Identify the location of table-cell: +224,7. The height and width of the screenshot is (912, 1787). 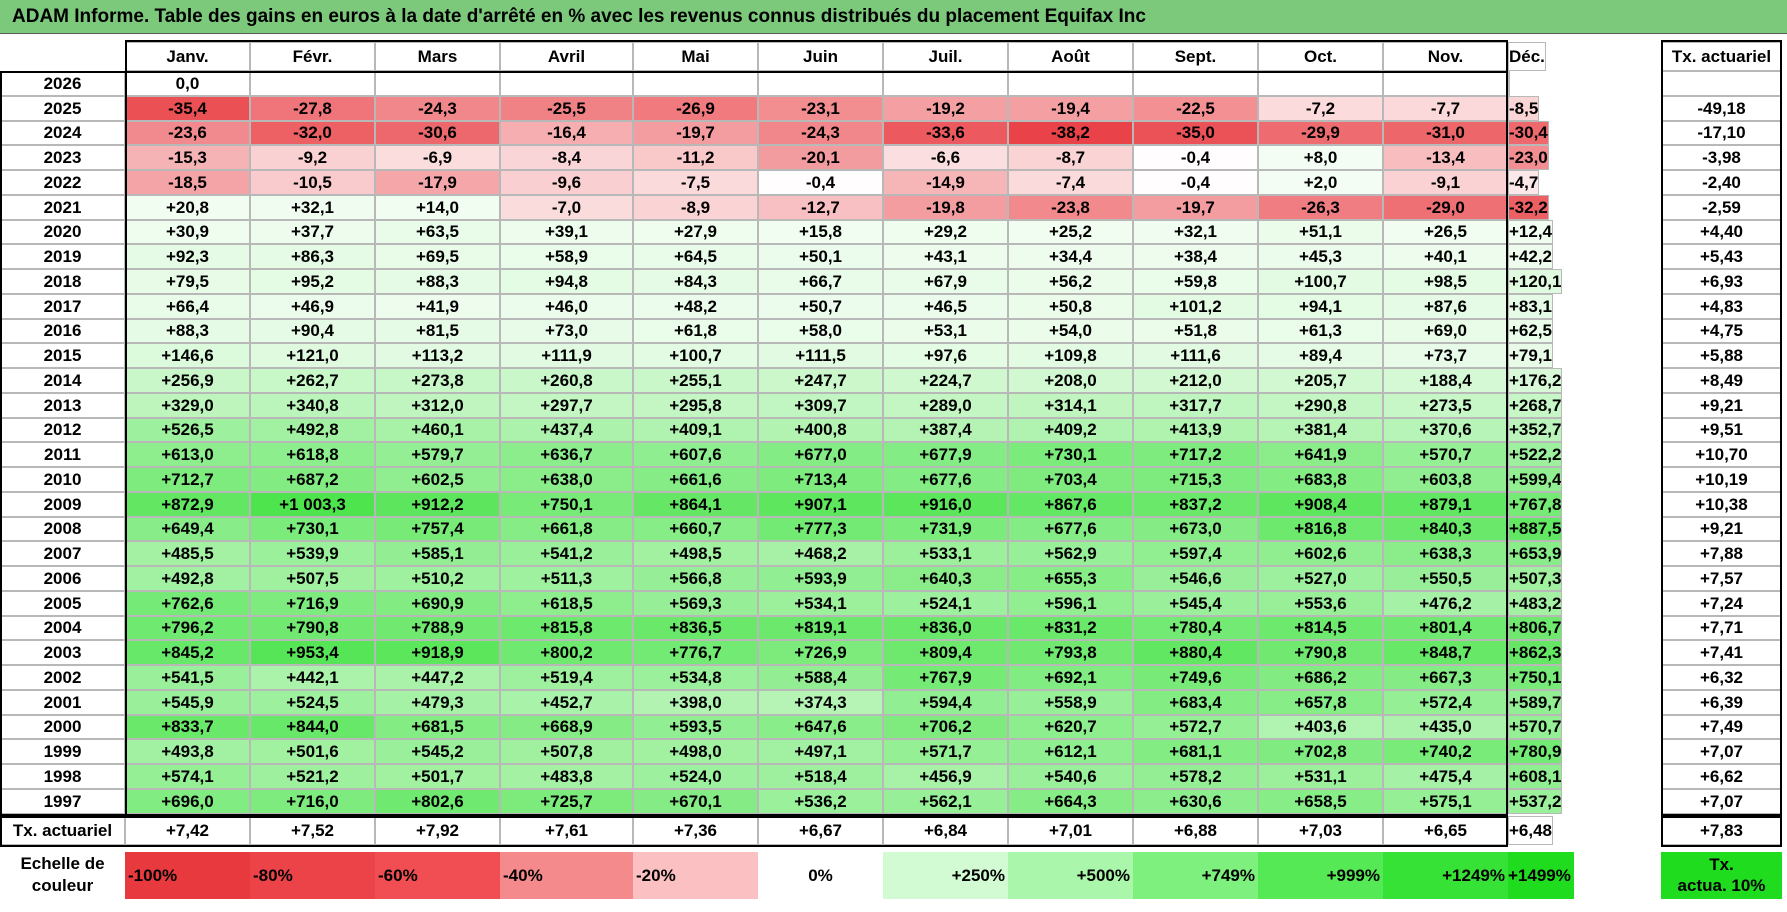
(945, 380).